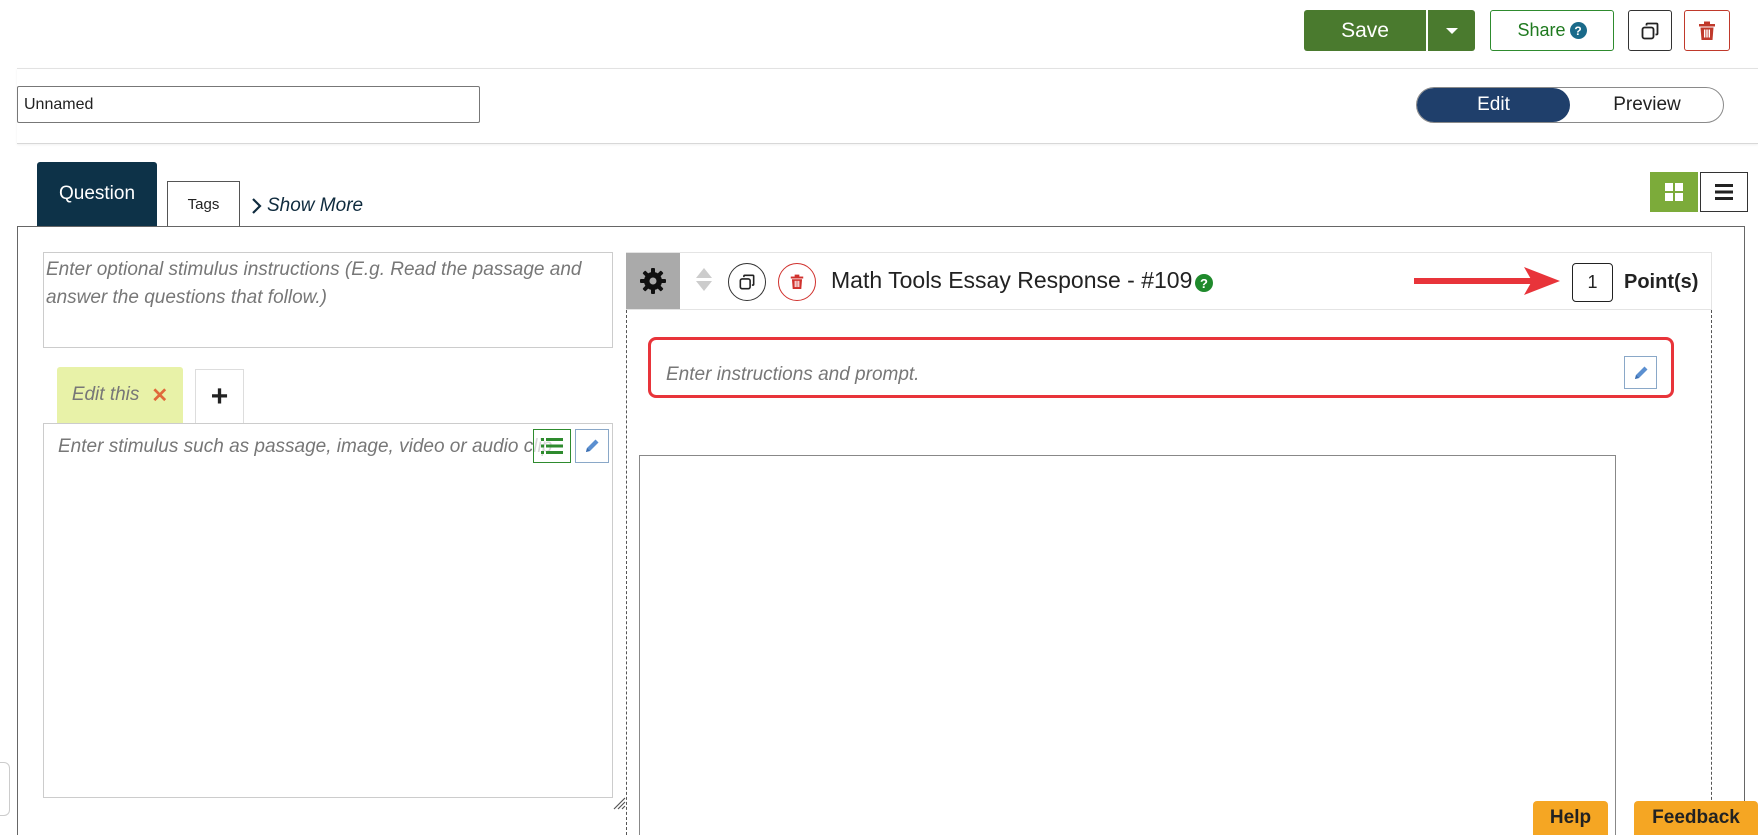 The height and width of the screenshot is (835, 1758). Describe the element at coordinates (1647, 105) in the screenshot. I see `preview-mode-button: Preview` at that location.